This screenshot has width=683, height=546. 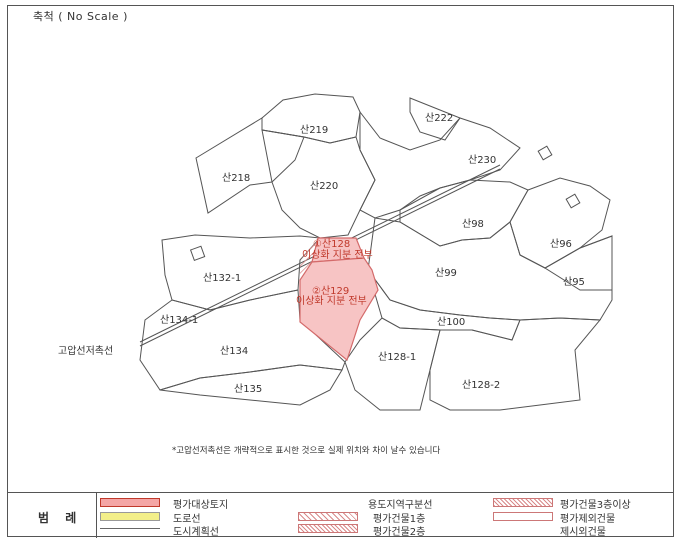 I want to click on bldg-3f-swatch, so click(x=523, y=502).